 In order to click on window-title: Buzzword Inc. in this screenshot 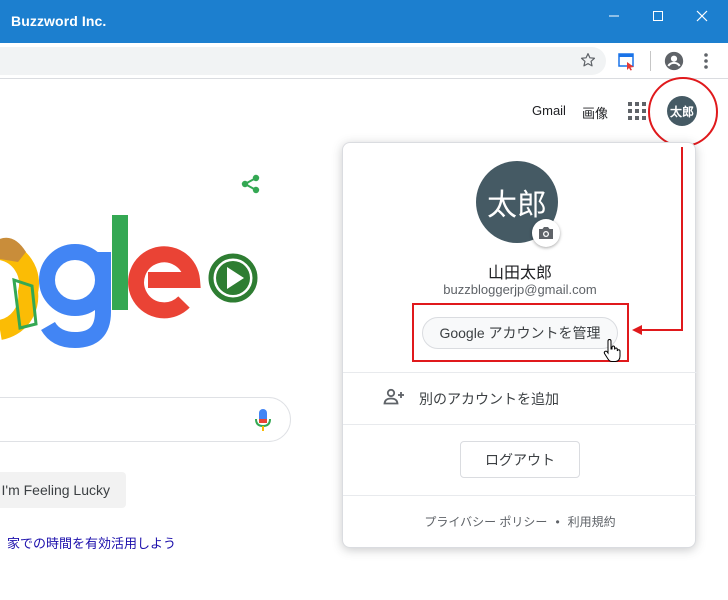, I will do `click(59, 21)`.